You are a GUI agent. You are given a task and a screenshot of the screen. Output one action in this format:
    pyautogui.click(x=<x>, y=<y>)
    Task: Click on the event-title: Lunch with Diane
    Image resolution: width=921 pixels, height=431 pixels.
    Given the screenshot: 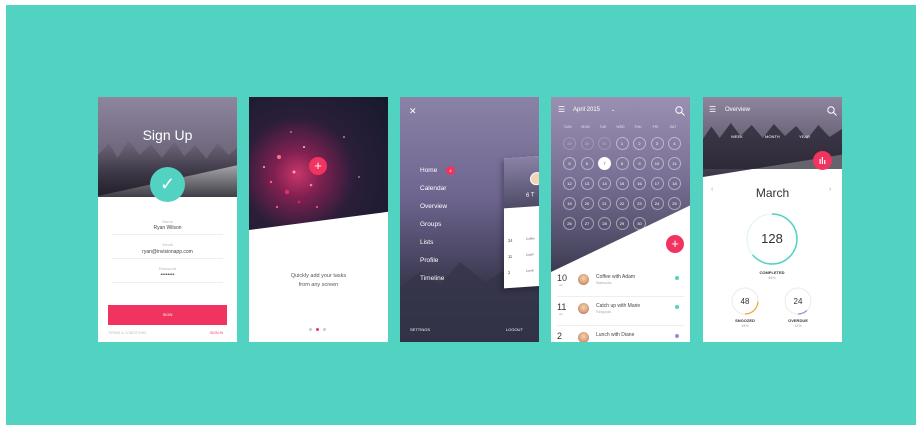 What is the action you would take?
    pyautogui.click(x=615, y=335)
    